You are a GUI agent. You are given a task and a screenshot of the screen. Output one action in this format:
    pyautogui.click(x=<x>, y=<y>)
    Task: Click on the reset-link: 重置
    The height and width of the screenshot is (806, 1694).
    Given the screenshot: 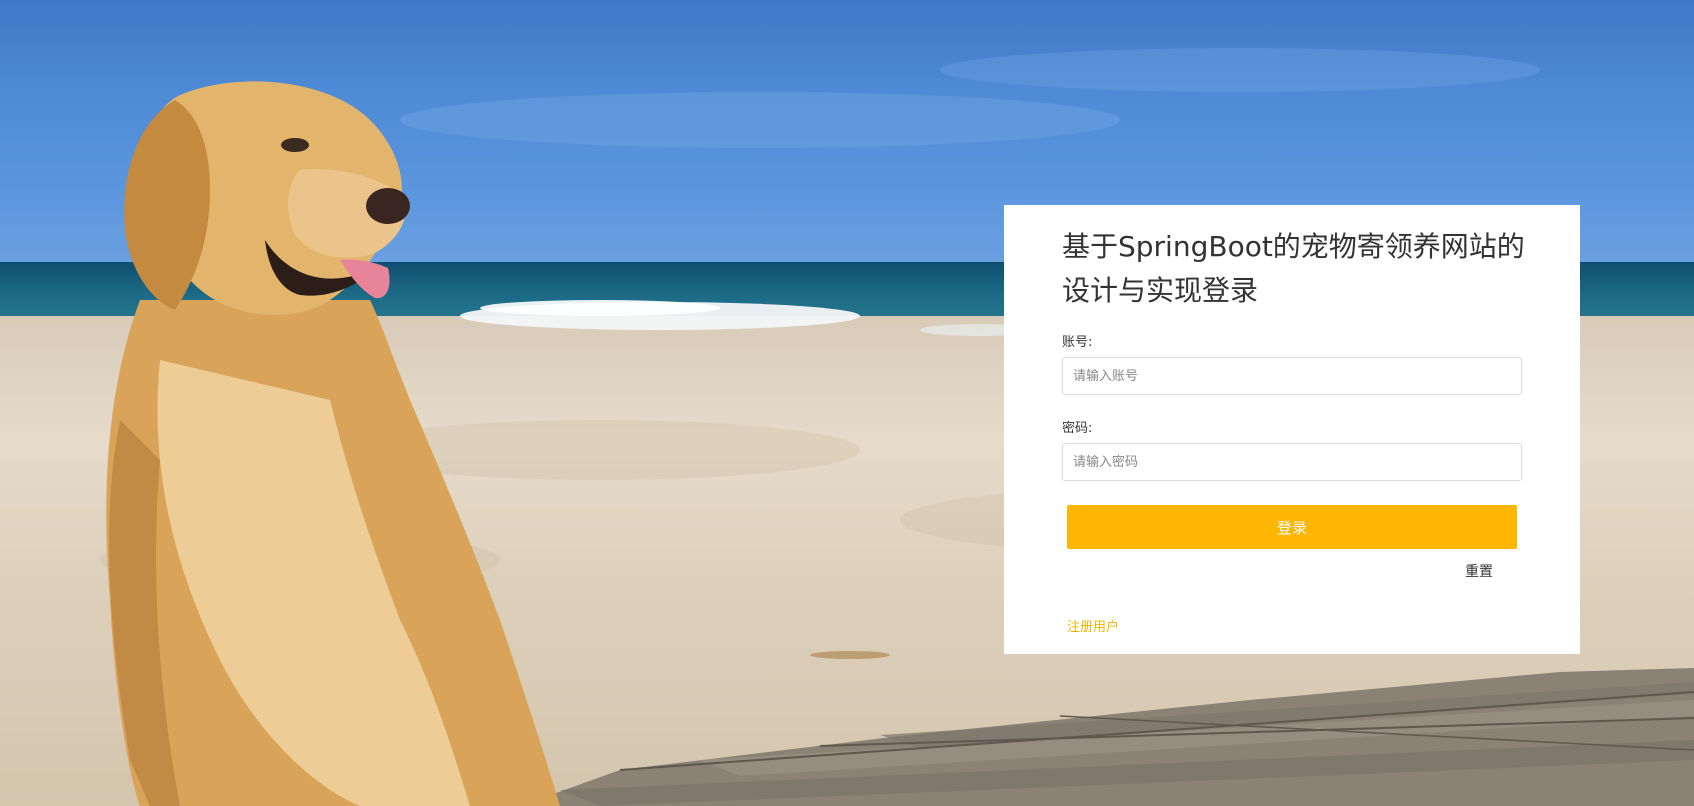 What is the action you would take?
    pyautogui.click(x=1479, y=571)
    